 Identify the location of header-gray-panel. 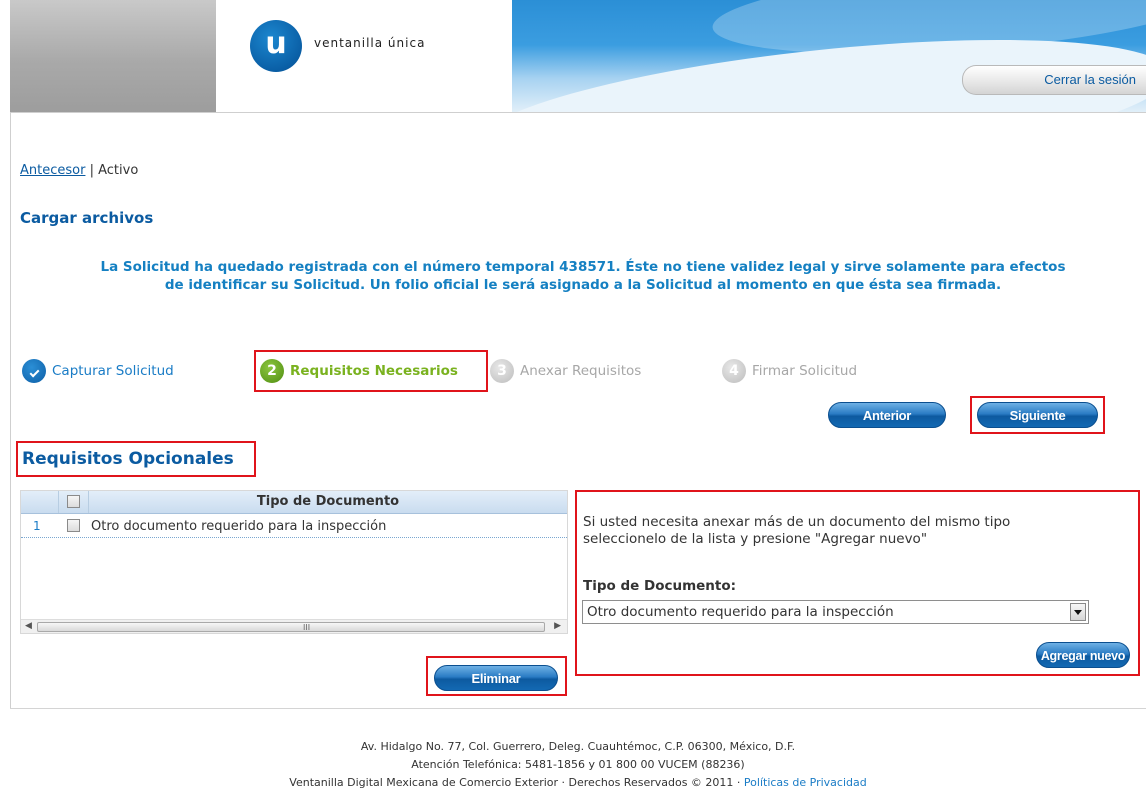
(113, 56).